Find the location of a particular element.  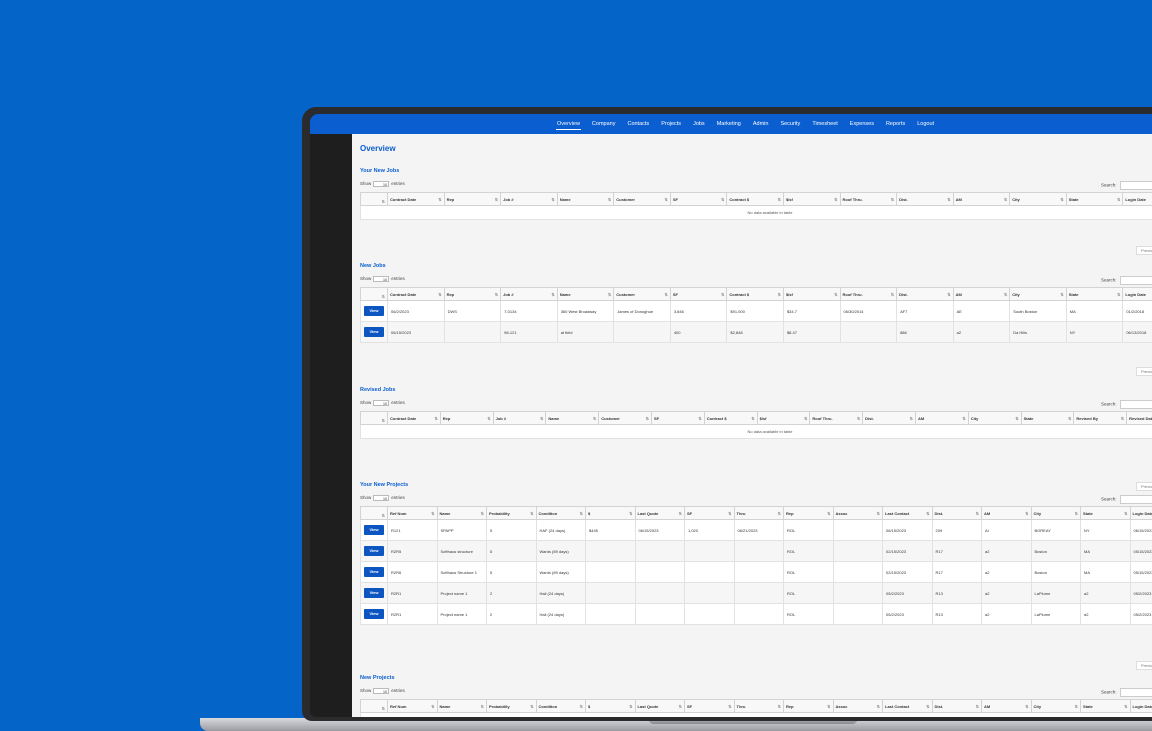

nav-item-overview: Overview is located at coordinates (568, 124).